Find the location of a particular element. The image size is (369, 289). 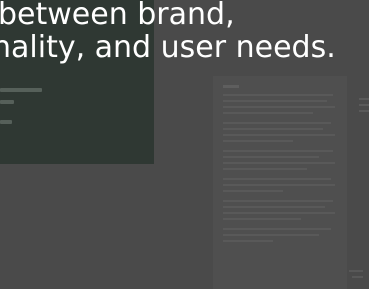

headline-line-2: nality, and user needs. is located at coordinates (168, 47).